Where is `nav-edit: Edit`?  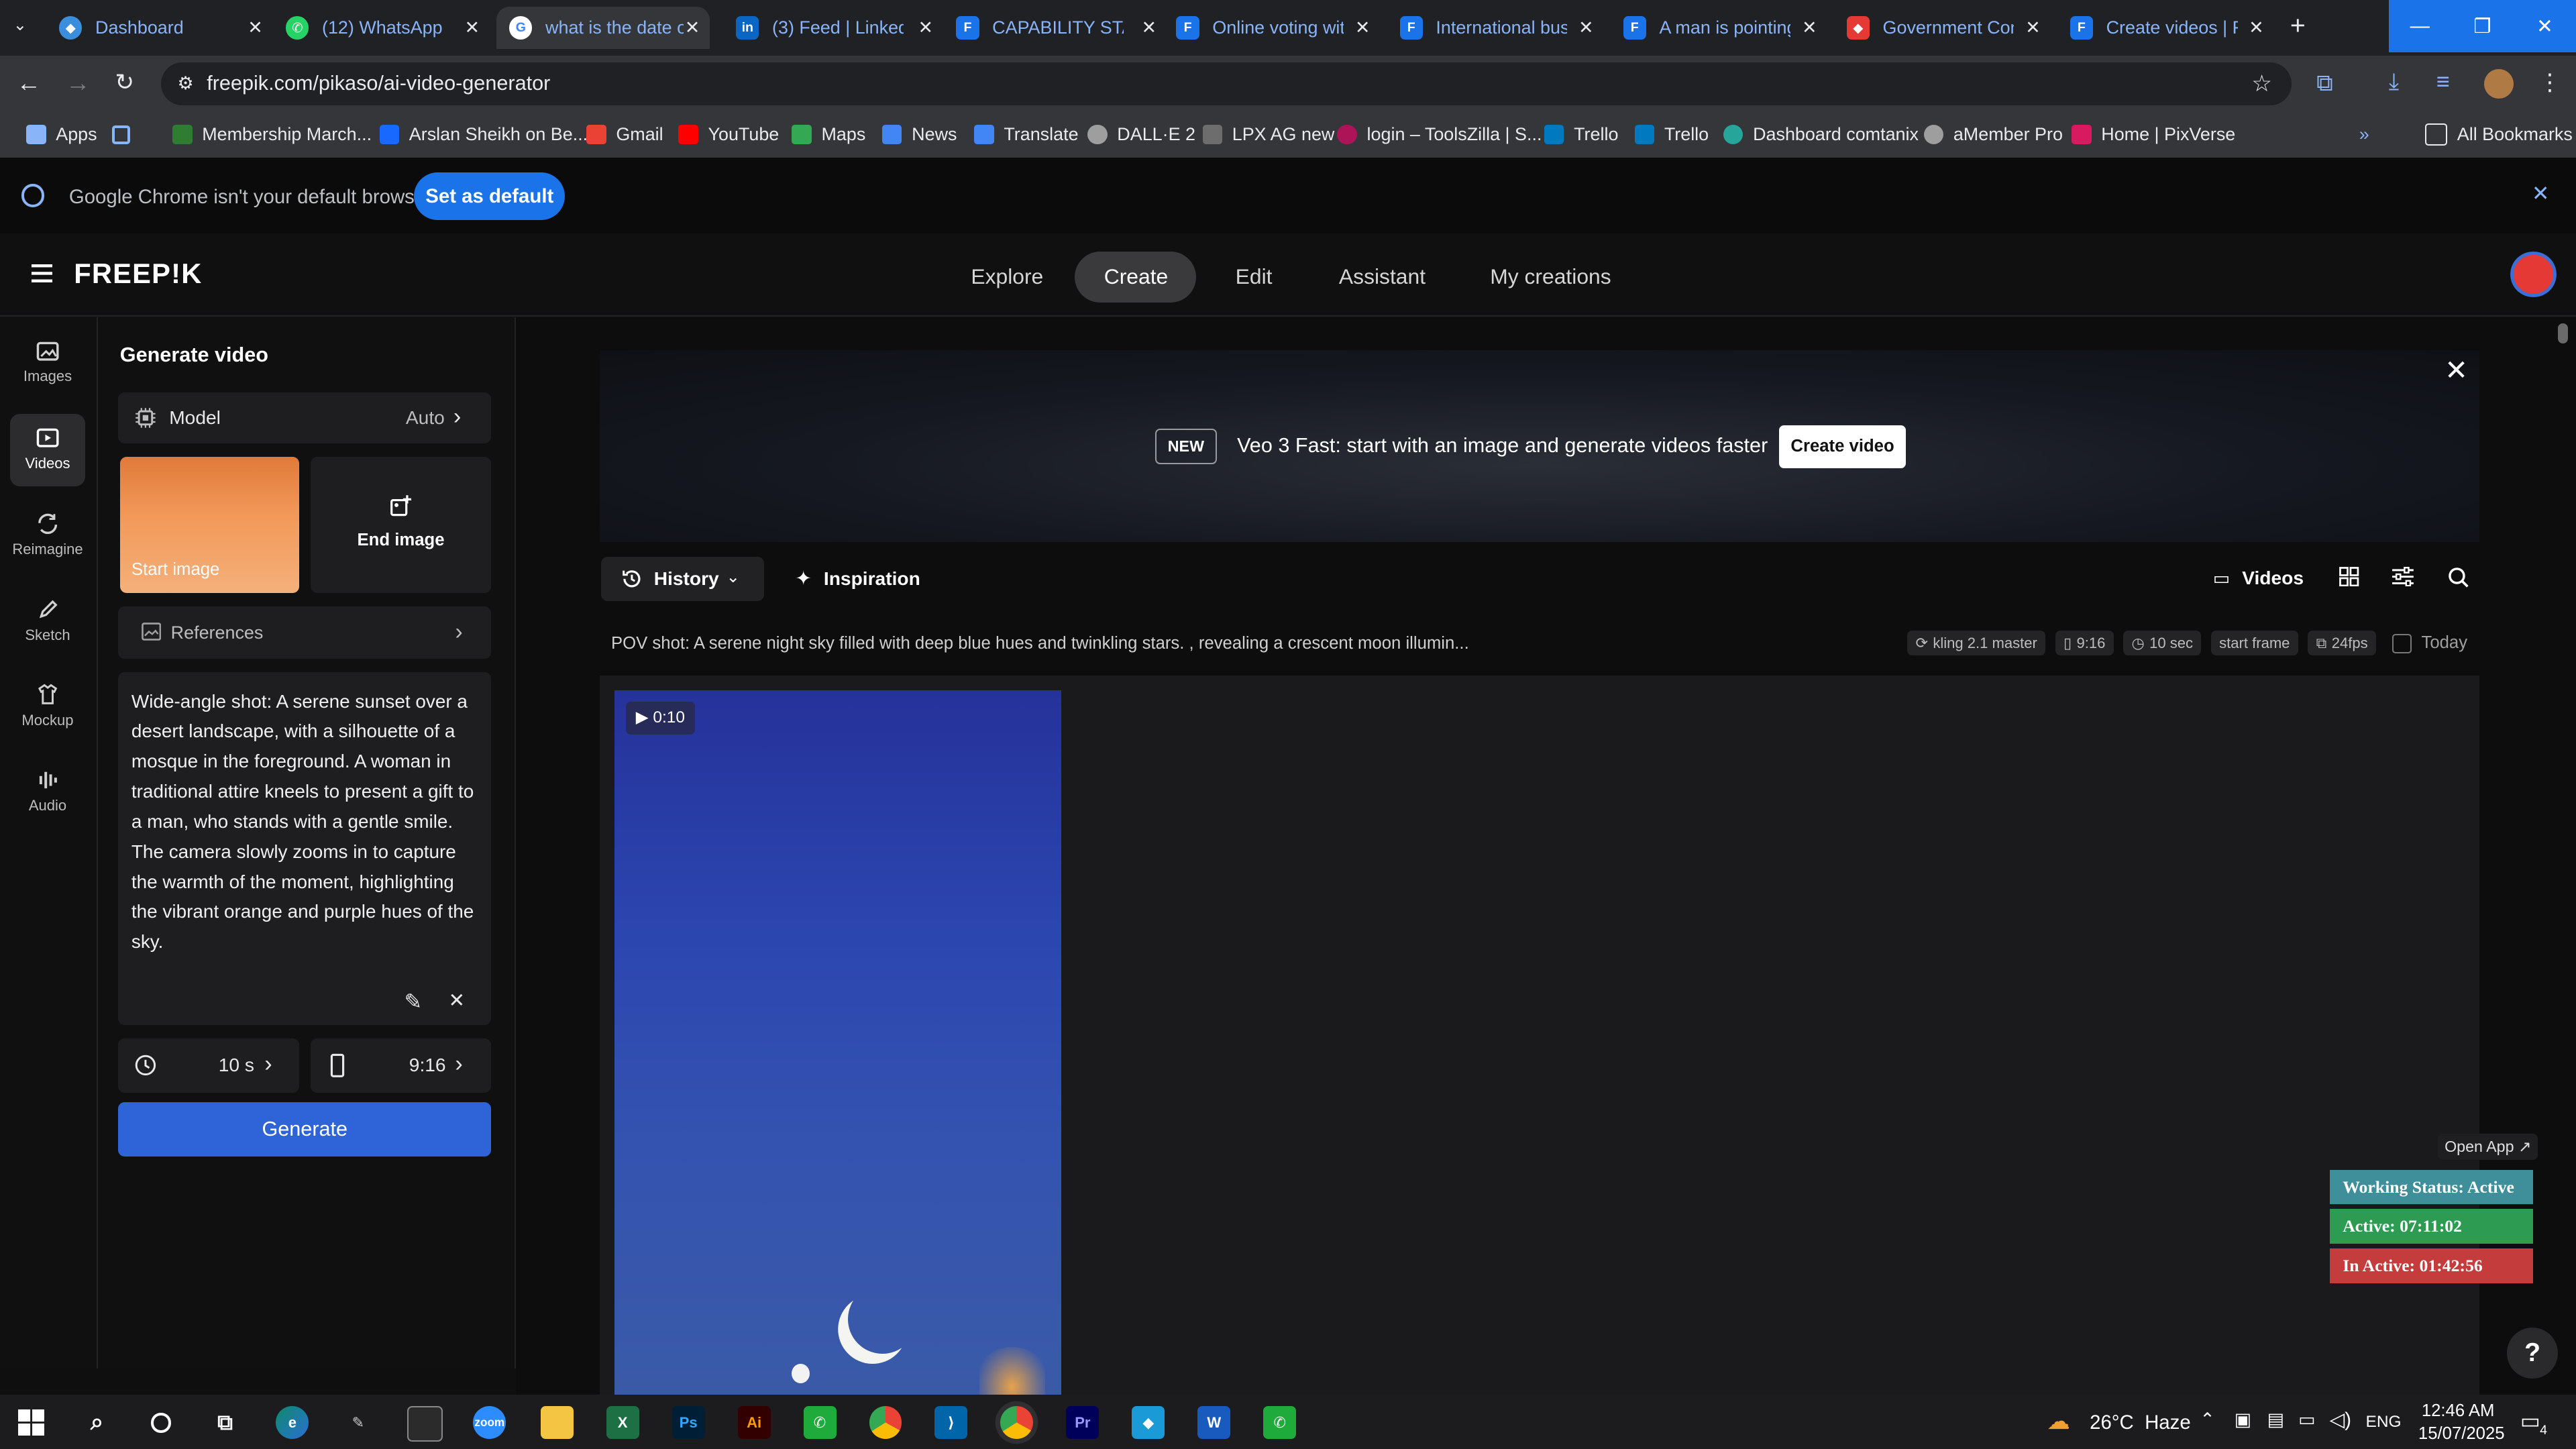
nav-edit: Edit is located at coordinates (1254, 277).